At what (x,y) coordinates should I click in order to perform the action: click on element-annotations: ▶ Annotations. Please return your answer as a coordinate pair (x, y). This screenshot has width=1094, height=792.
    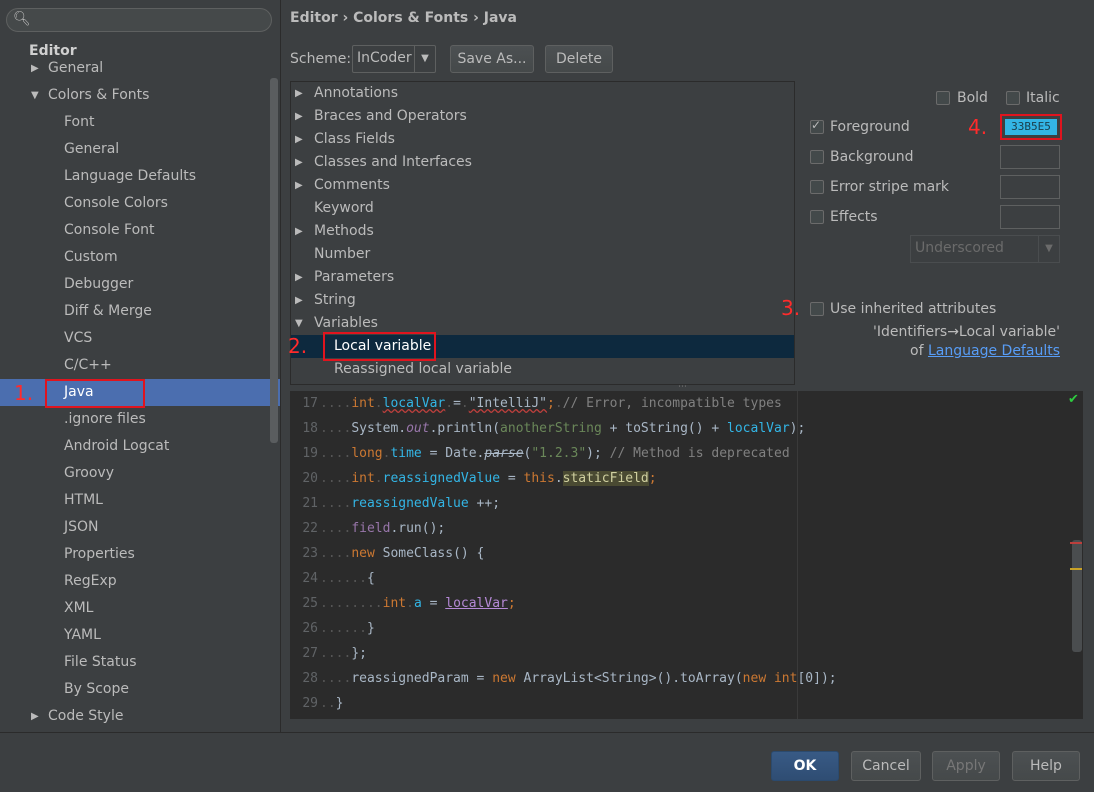
    Looking at the image, I should click on (542, 93).